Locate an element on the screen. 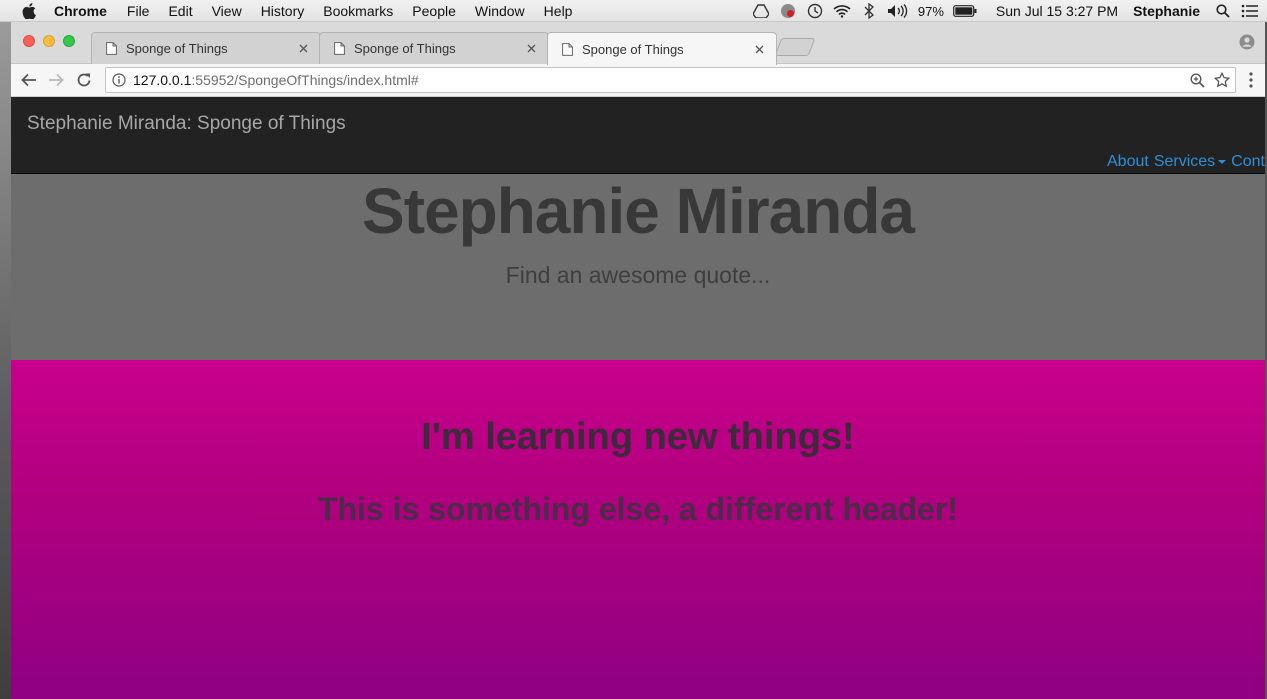 The width and height of the screenshot is (1267, 699). menu-people: People is located at coordinates (434, 11).